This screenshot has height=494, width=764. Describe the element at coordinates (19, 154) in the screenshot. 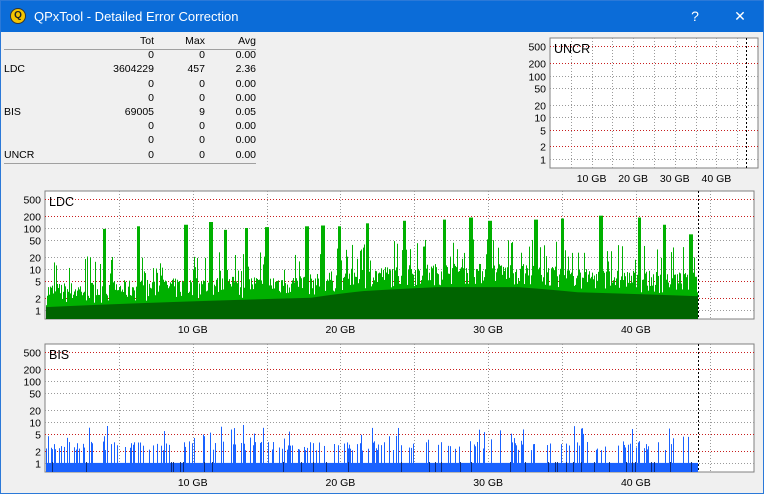

I see `stats-row-label: UNCR` at that location.